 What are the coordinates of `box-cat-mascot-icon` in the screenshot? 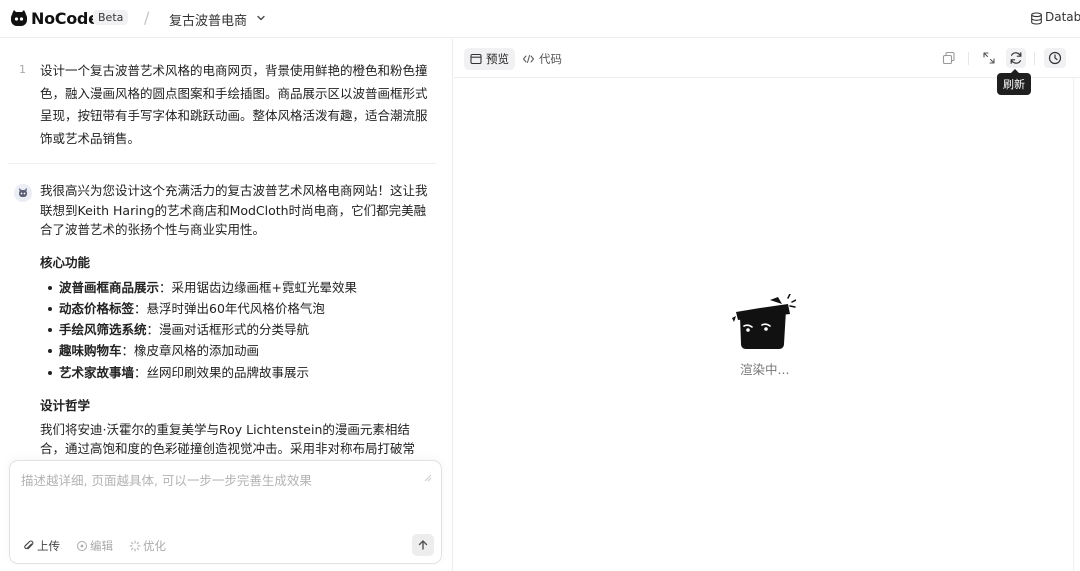 It's located at (764, 321).